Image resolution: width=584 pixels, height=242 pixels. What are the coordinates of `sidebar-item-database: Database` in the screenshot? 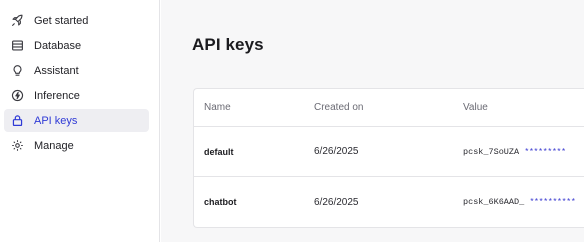 It's located at (76, 45).